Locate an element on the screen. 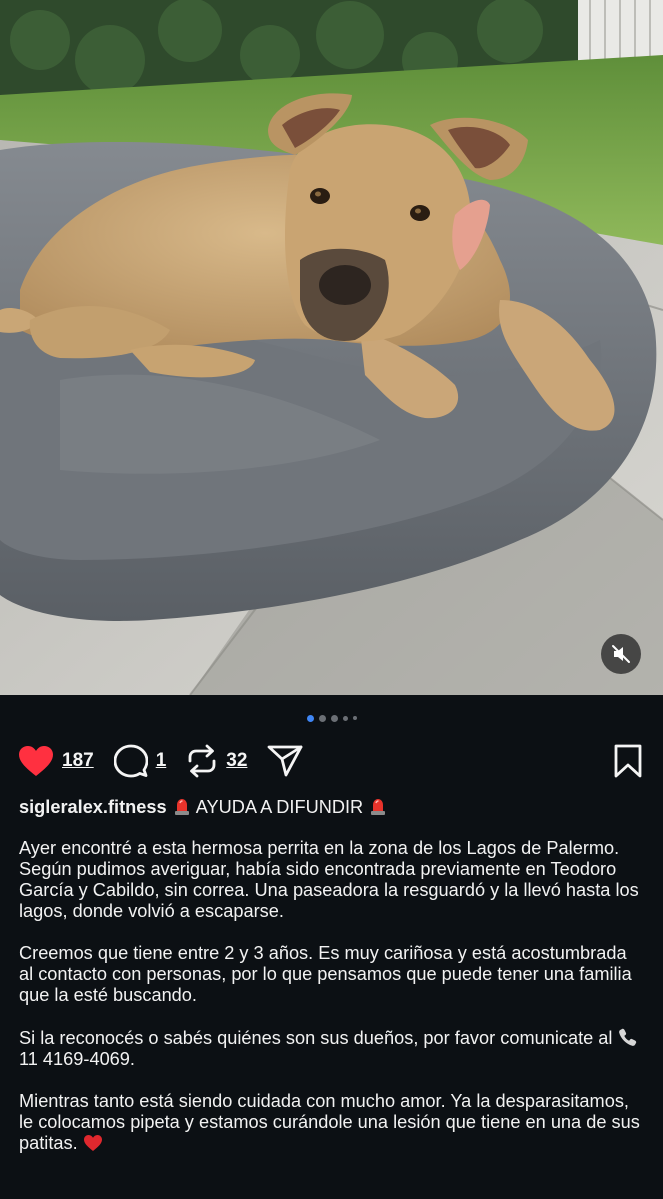 This screenshot has height=1199, width=663. save-action is located at coordinates (628, 761).